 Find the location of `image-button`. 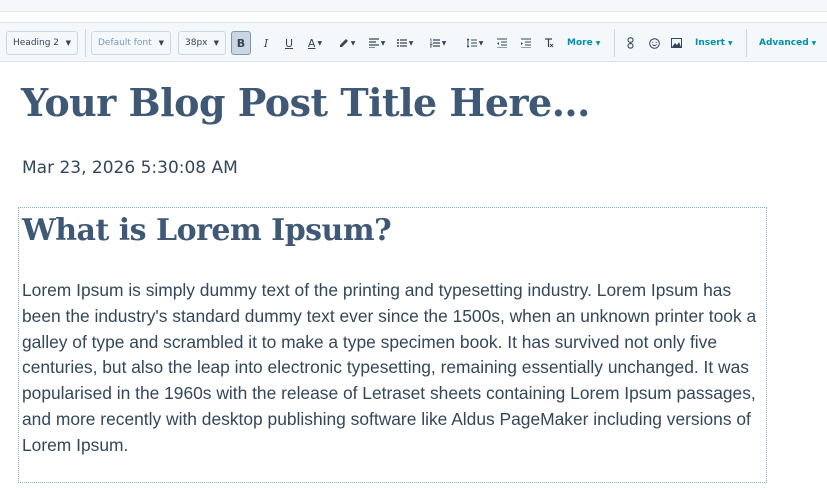

image-button is located at coordinates (676, 43).